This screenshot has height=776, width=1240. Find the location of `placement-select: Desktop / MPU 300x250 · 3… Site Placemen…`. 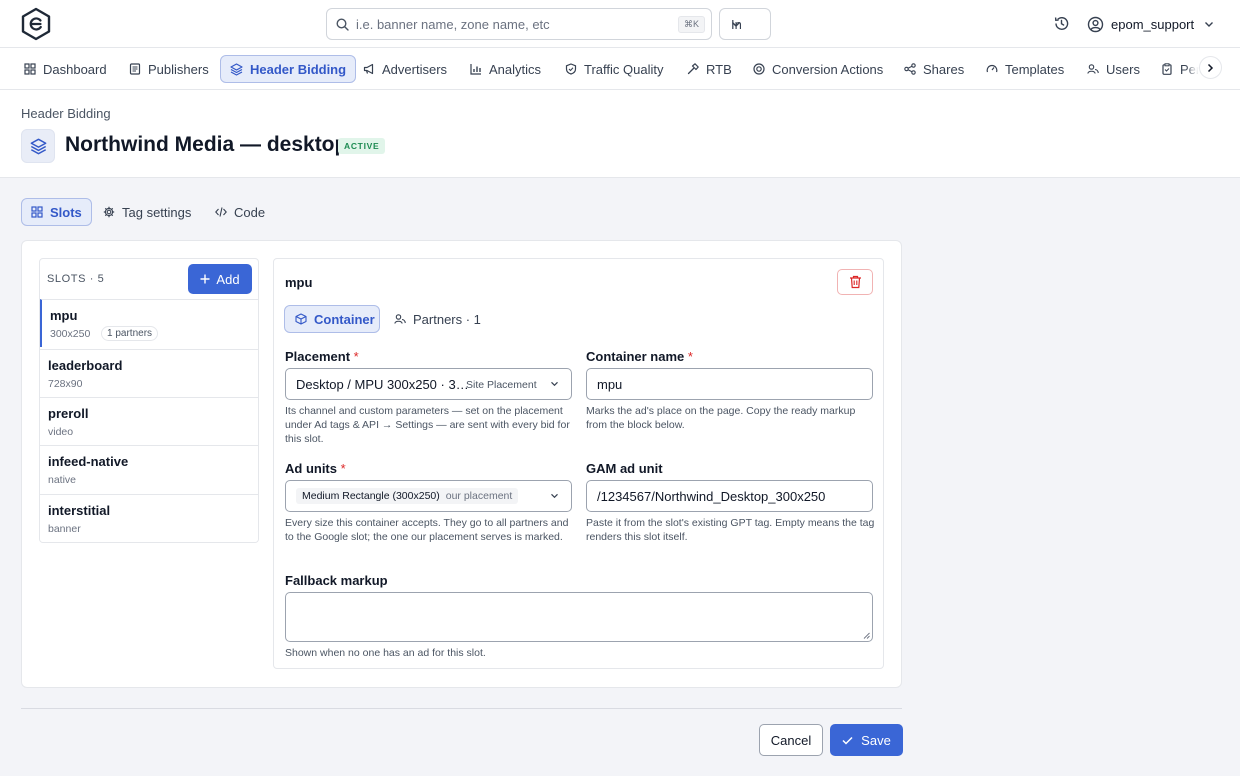

placement-select: Desktop / MPU 300x250 · 3… Site Placemen… is located at coordinates (428, 384).